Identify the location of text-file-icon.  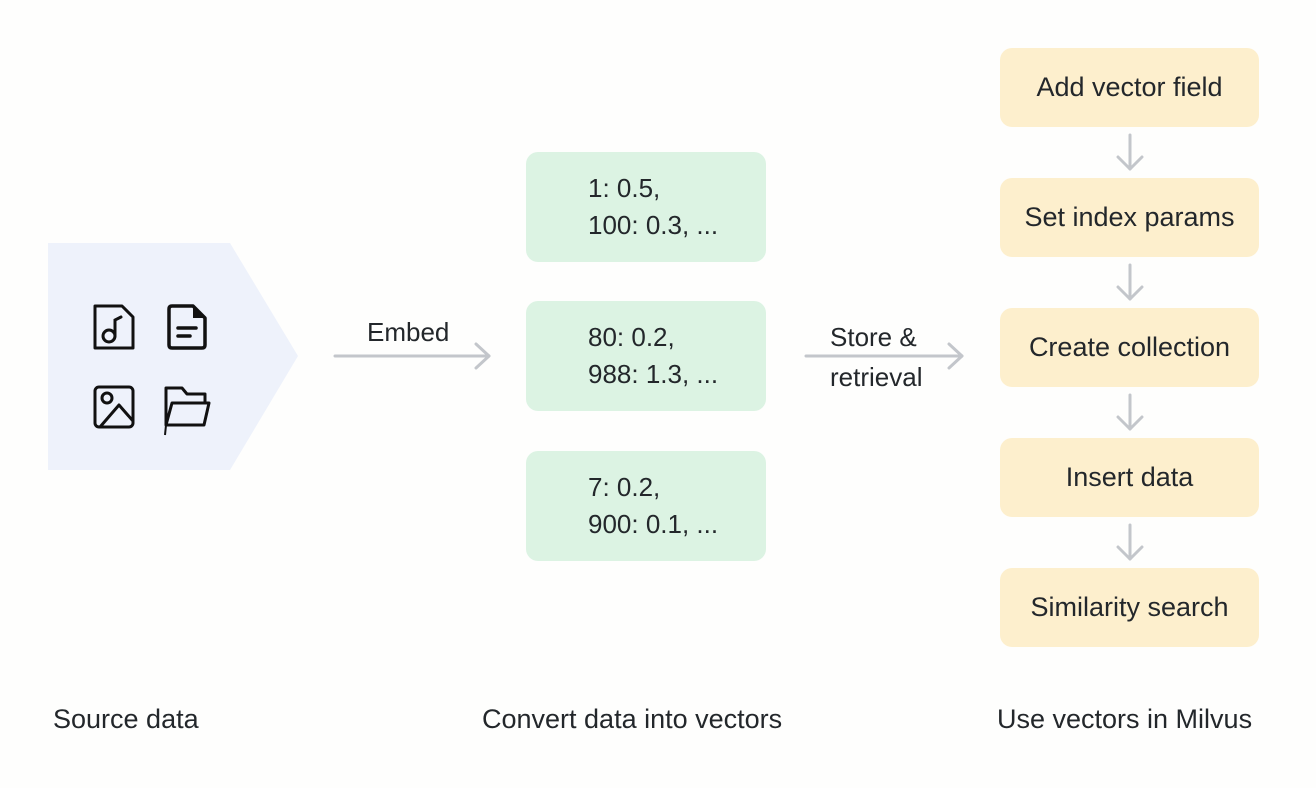
(187, 327).